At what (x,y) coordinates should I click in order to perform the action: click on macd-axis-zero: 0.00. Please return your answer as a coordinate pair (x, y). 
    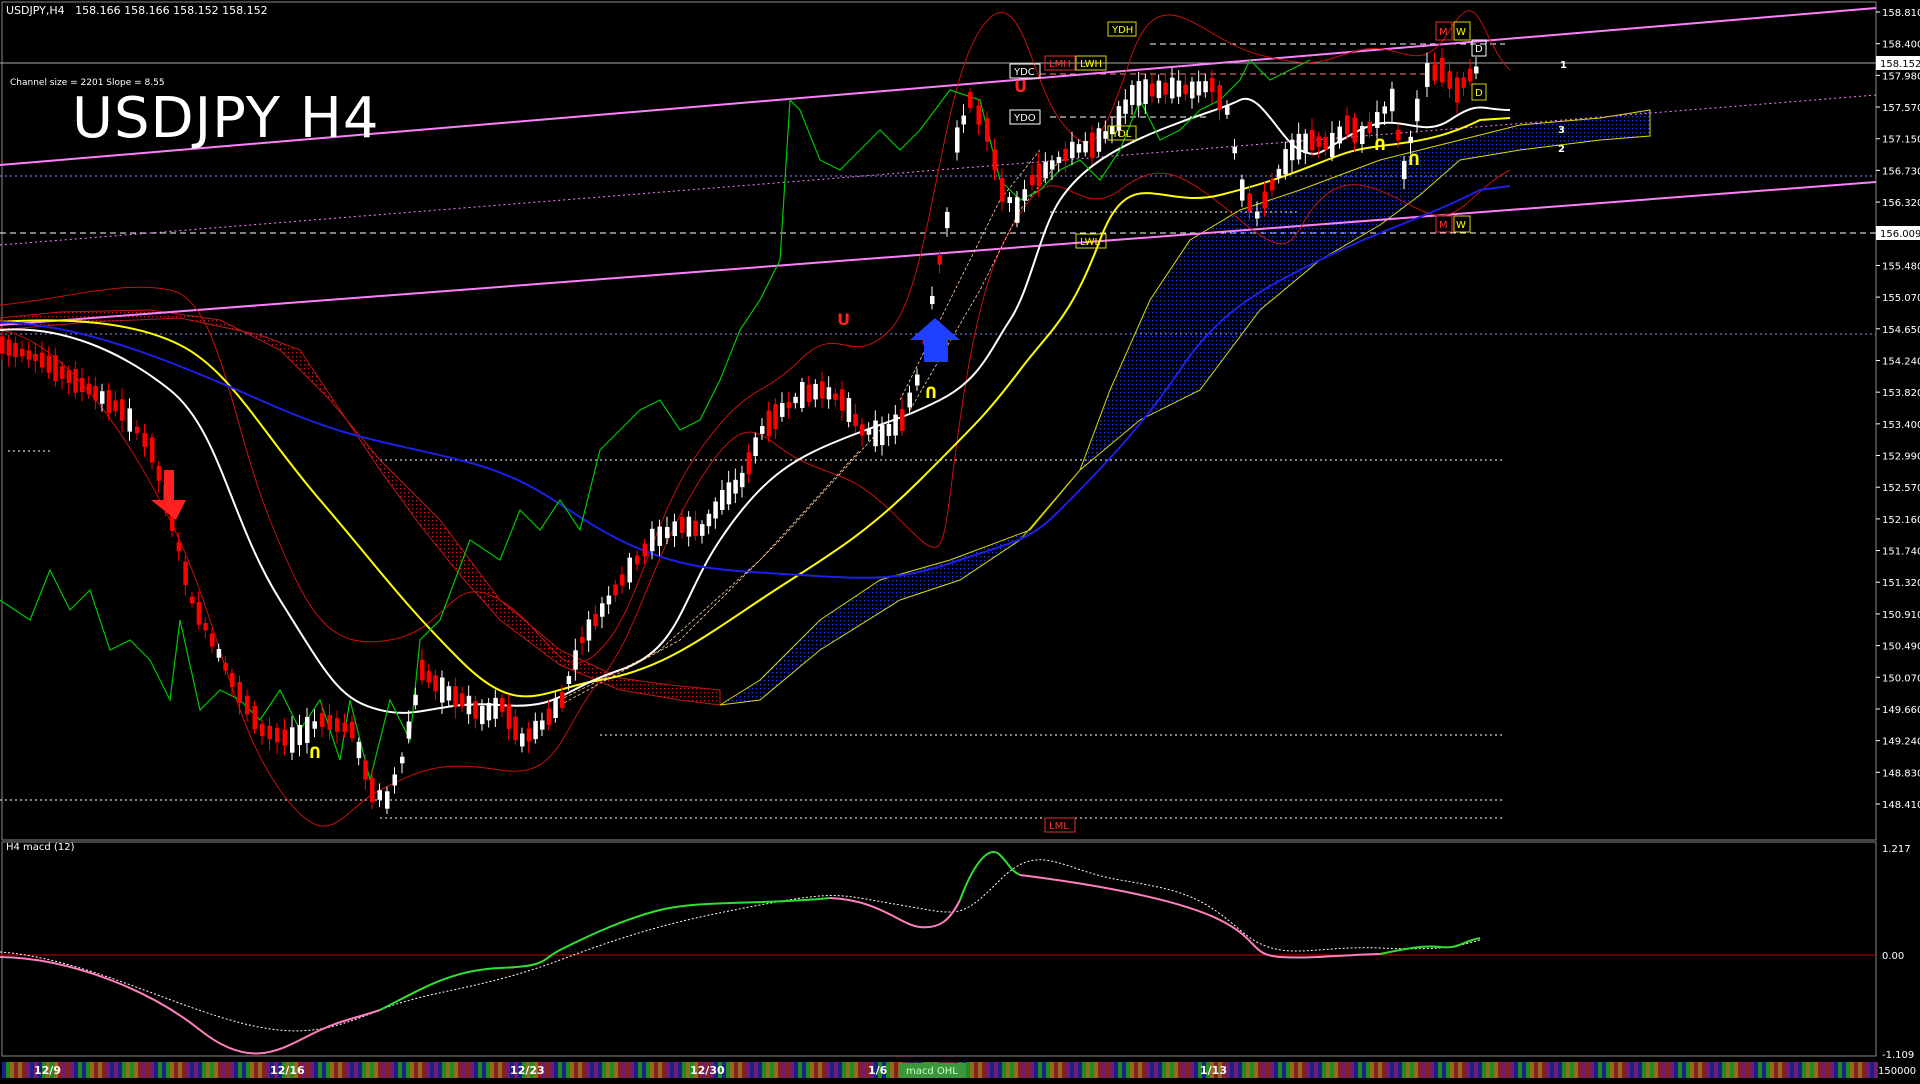
    Looking at the image, I should click on (1893, 956).